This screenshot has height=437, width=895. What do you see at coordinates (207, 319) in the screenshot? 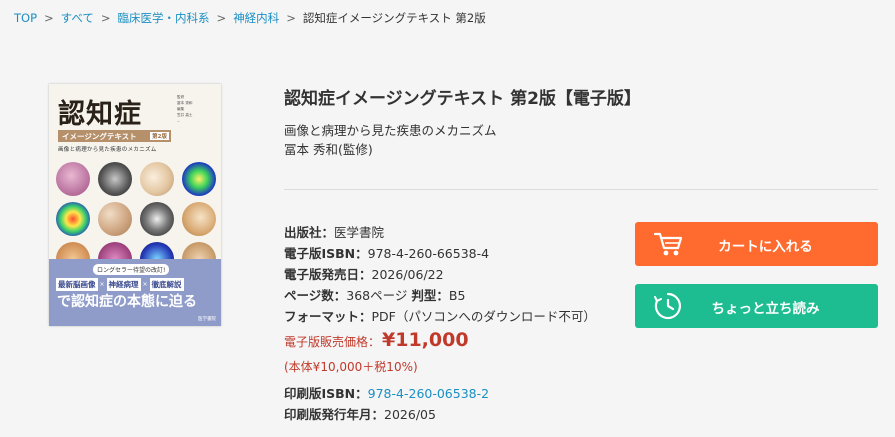
I see `cover-publisher: 医学書院` at bounding box center [207, 319].